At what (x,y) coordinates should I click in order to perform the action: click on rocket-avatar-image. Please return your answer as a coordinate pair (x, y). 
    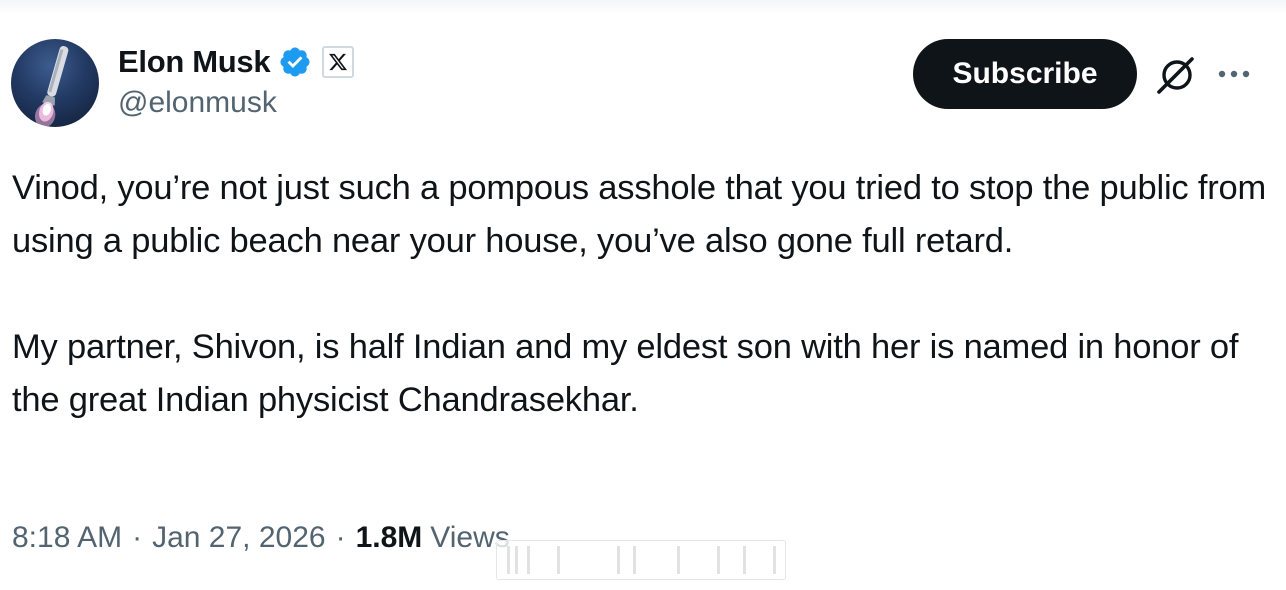
    Looking at the image, I should click on (51, 86).